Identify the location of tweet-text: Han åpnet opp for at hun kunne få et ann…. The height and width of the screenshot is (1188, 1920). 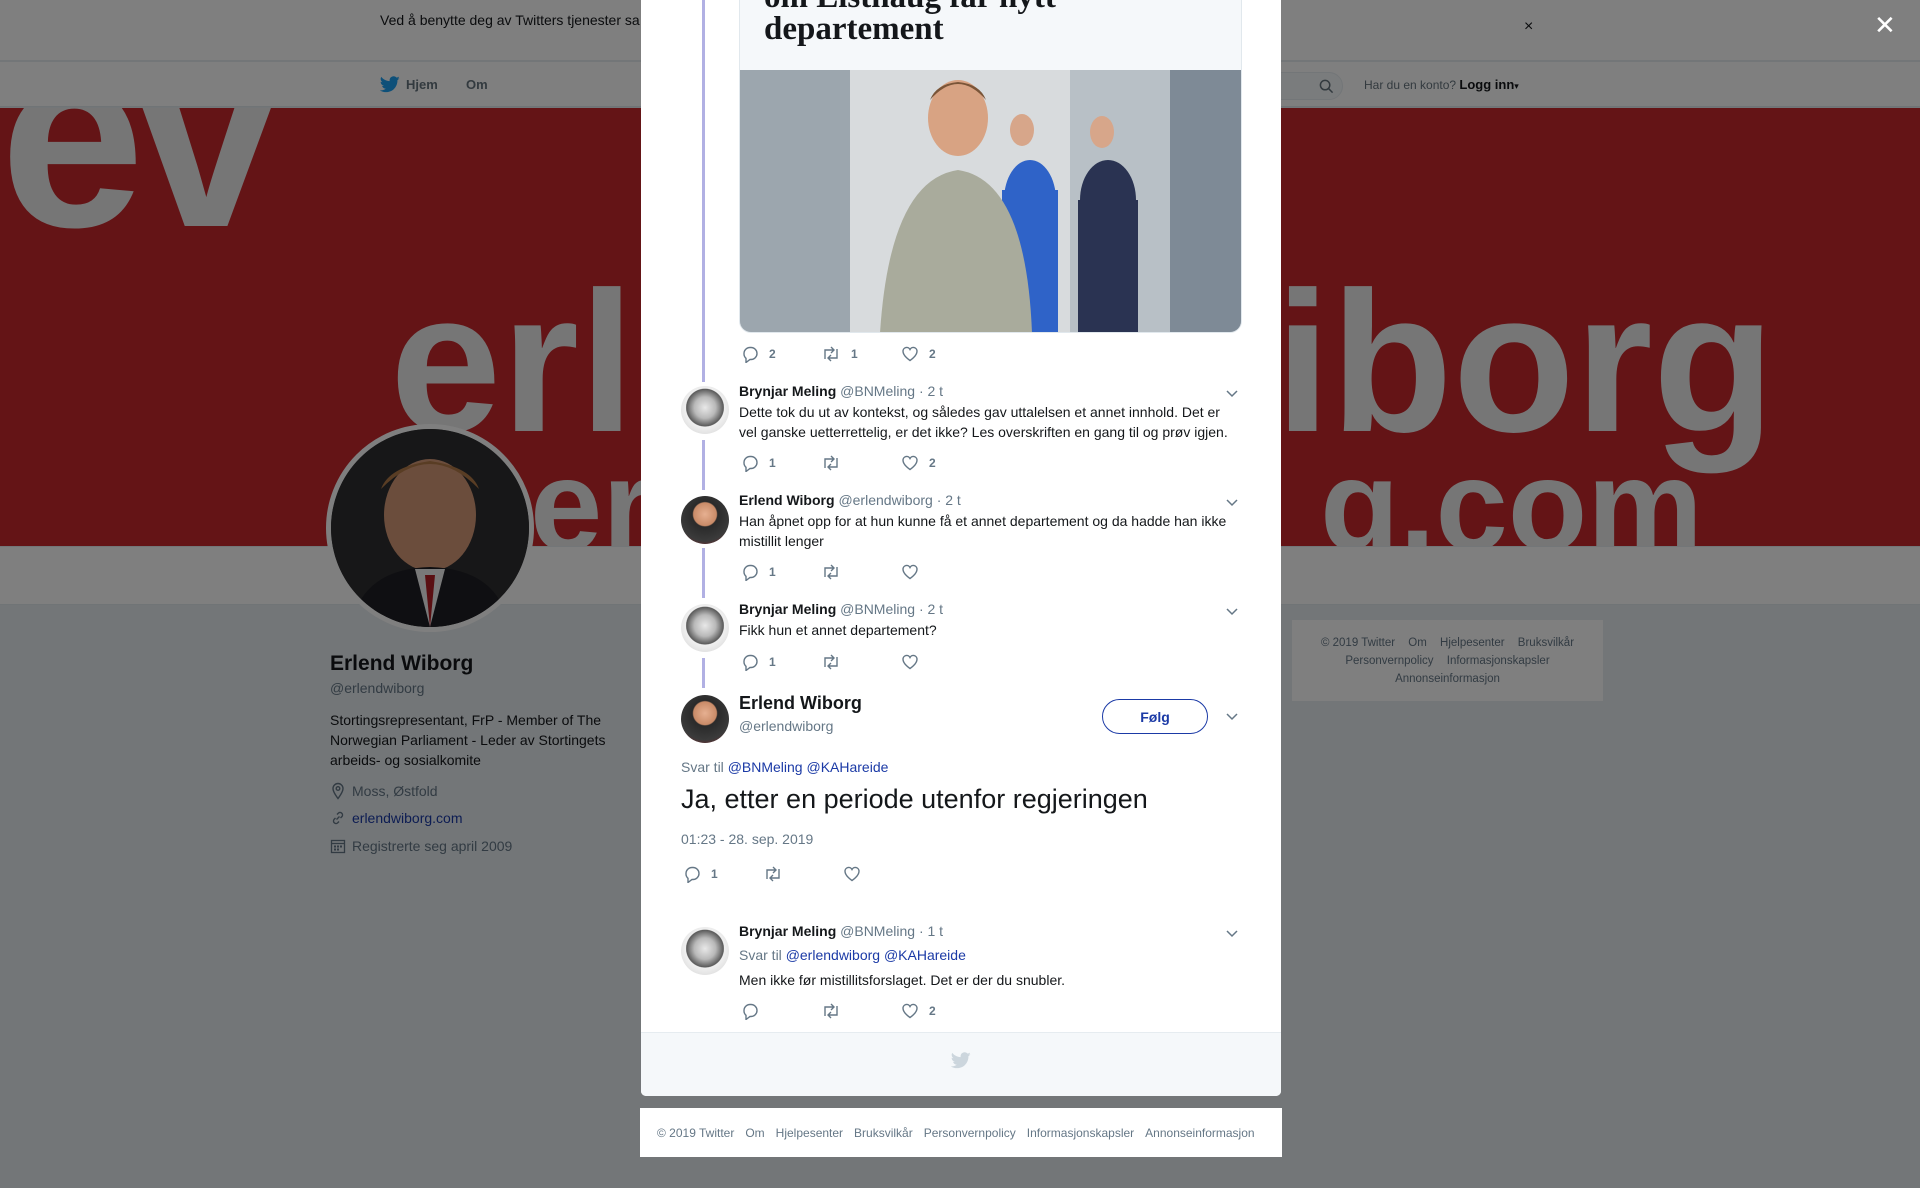
(983, 531).